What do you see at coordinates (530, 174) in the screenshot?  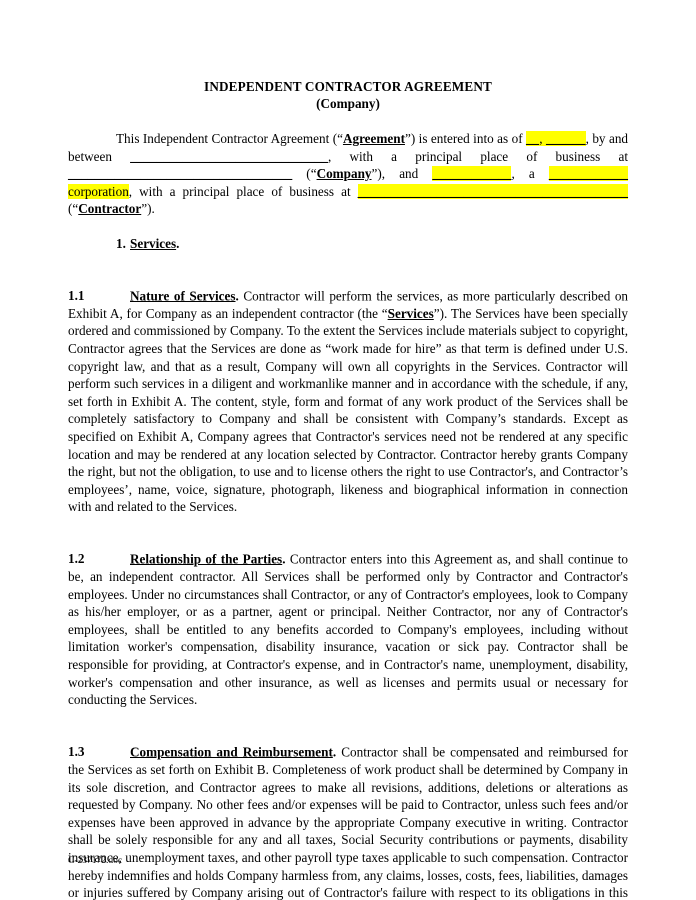 I see `preamble-text-8: , a` at bounding box center [530, 174].